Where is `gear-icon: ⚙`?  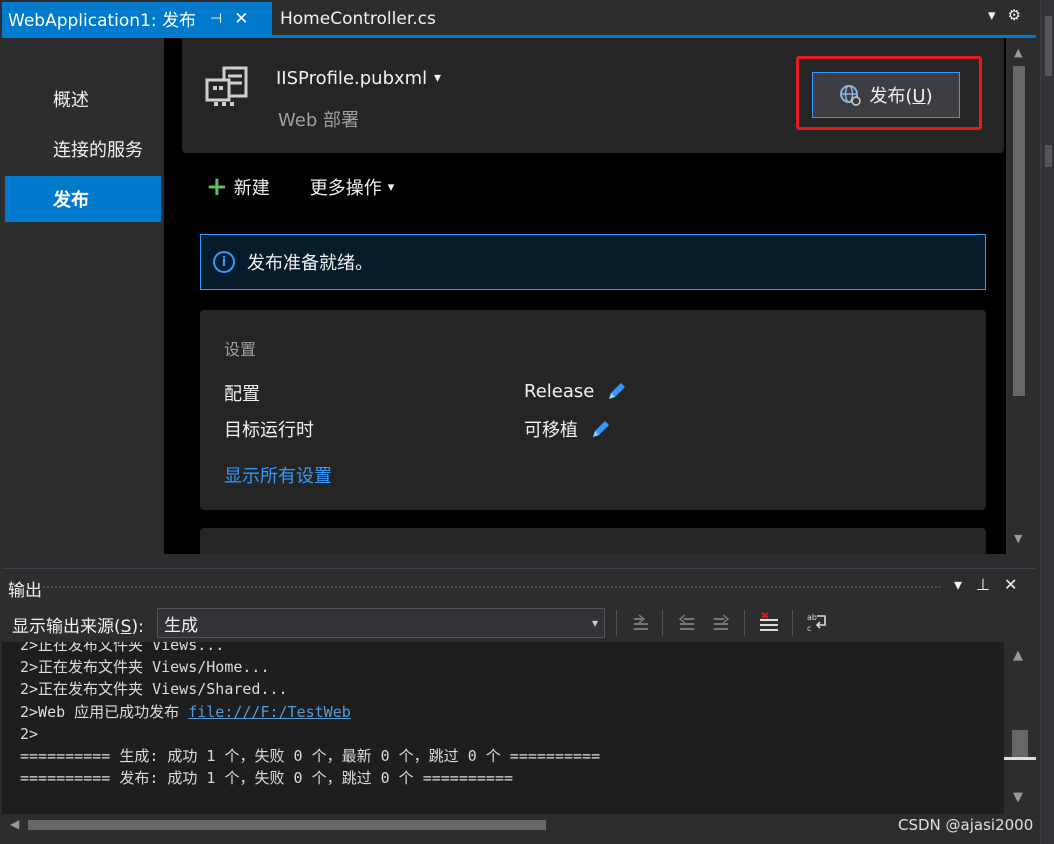 gear-icon: ⚙ is located at coordinates (1014, 15).